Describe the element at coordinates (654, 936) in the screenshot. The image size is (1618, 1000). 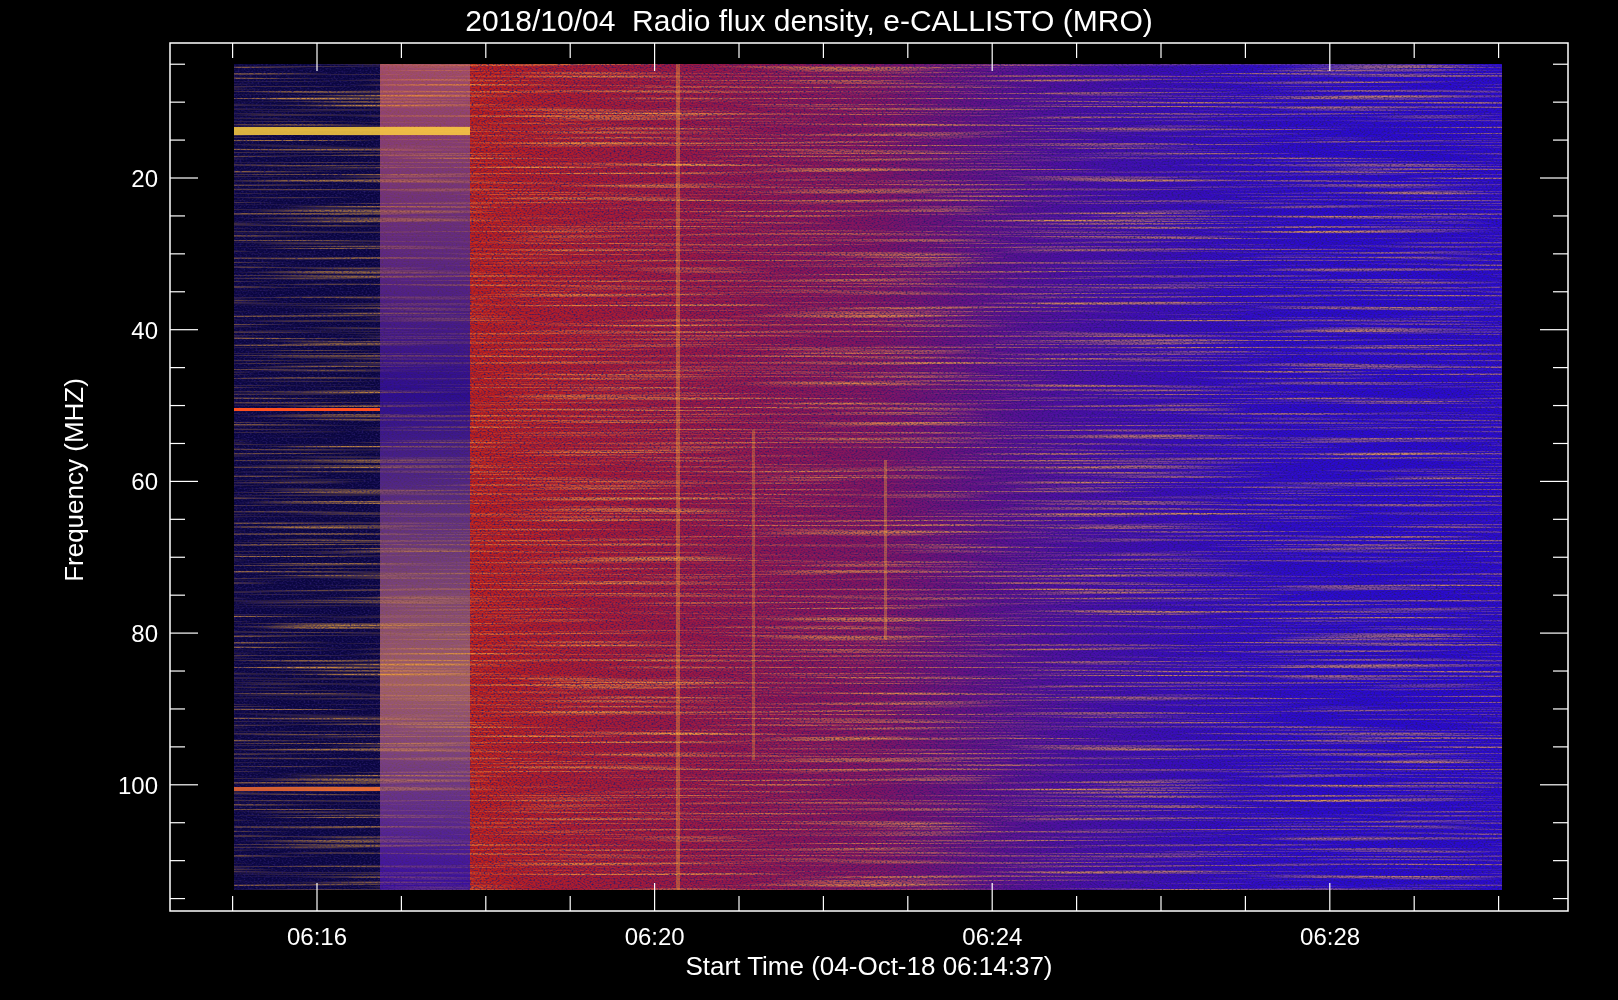
I see `axis-tick-label: 06:20` at that location.